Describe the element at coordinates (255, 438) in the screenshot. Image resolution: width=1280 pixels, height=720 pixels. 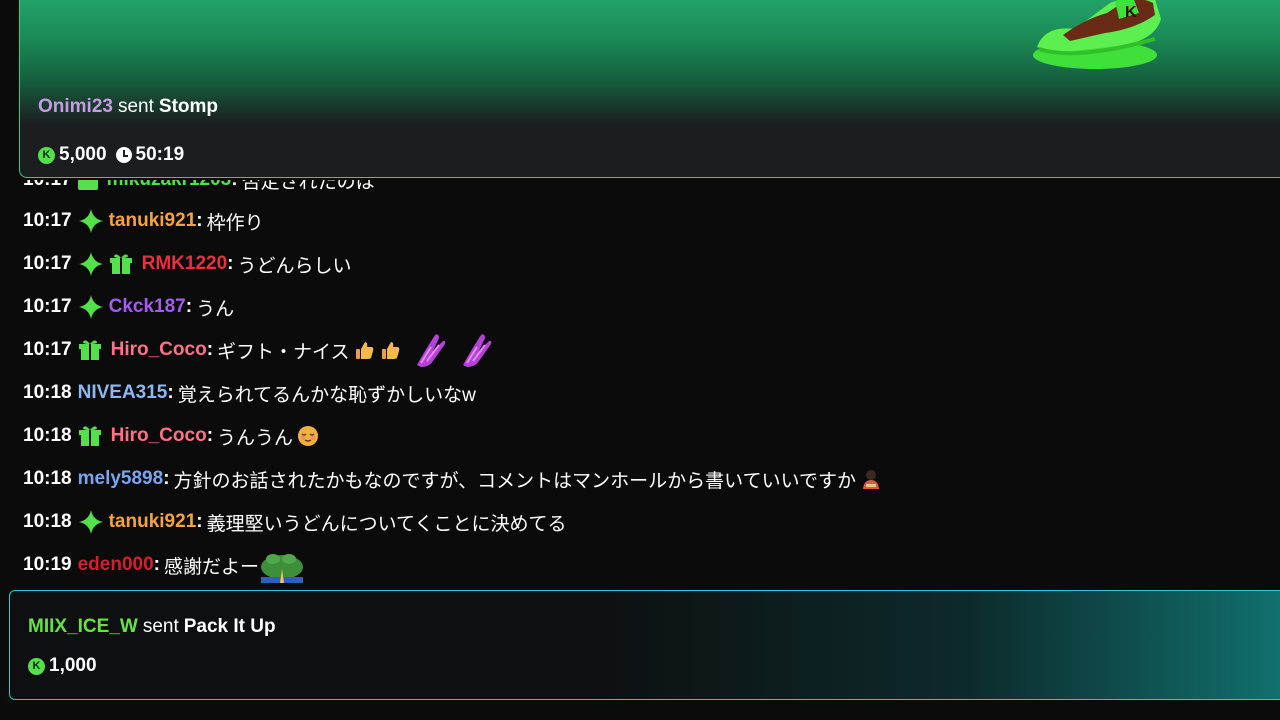
I see `message-text: うんうん` at that location.